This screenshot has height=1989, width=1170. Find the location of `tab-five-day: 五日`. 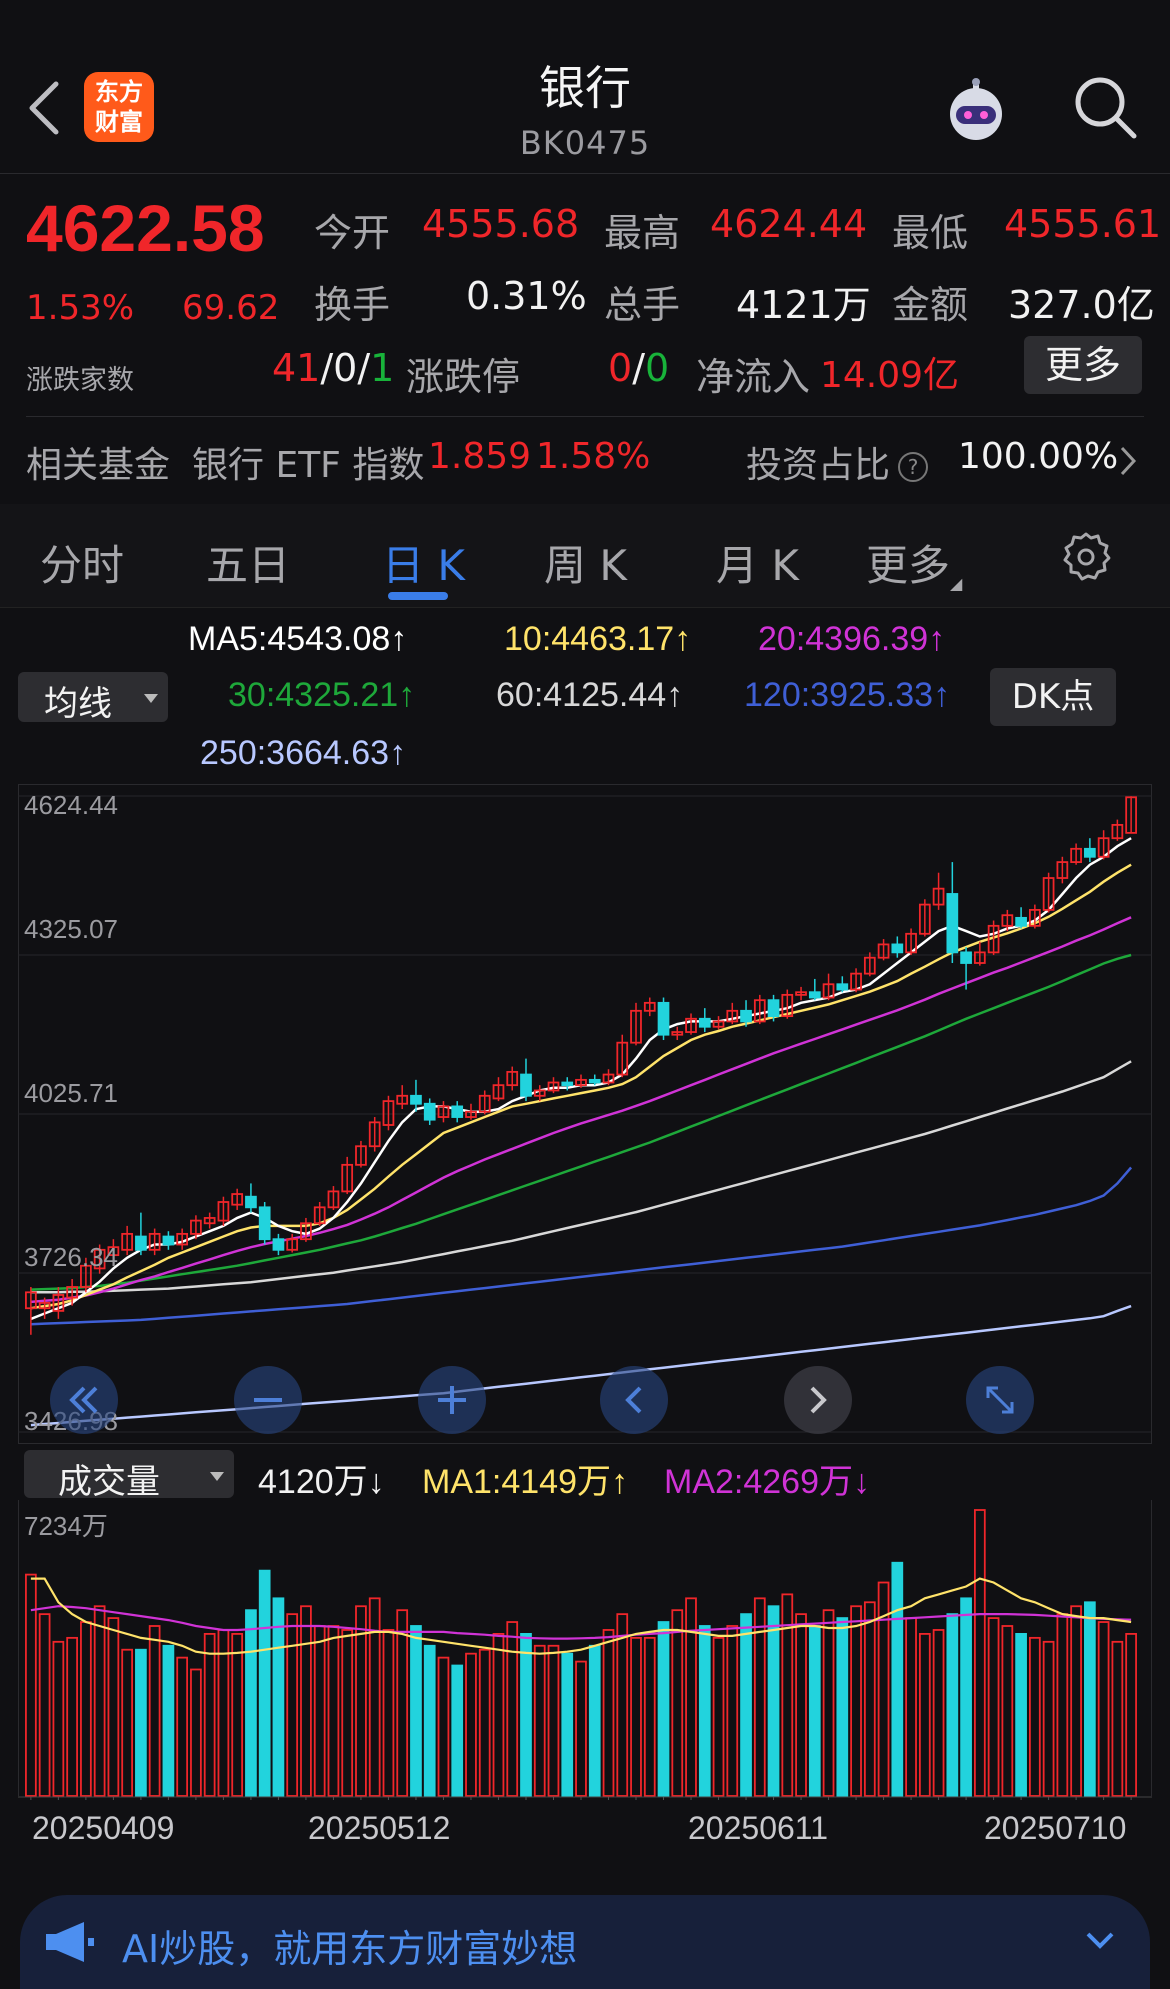

tab-five-day: 五日 is located at coordinates (248, 562).